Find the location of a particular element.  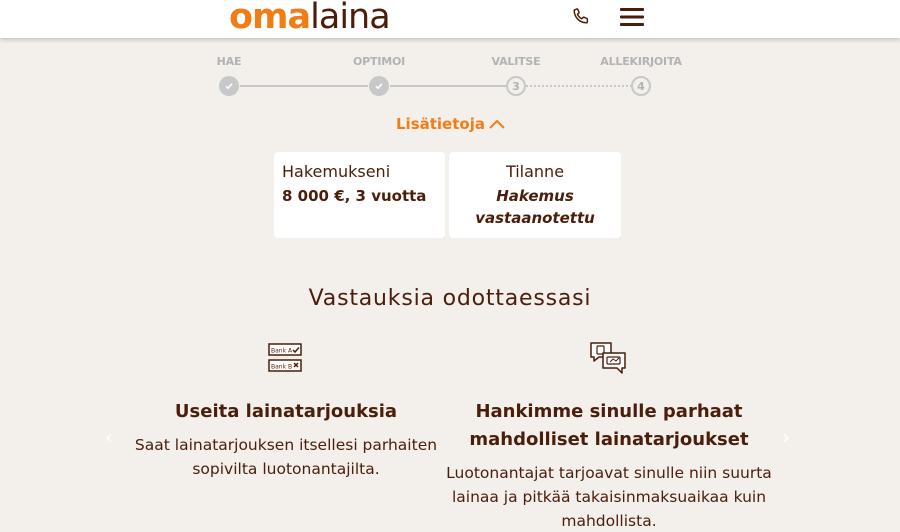

carousel-prev-arrow-icon: ‹ is located at coordinates (109, 437).